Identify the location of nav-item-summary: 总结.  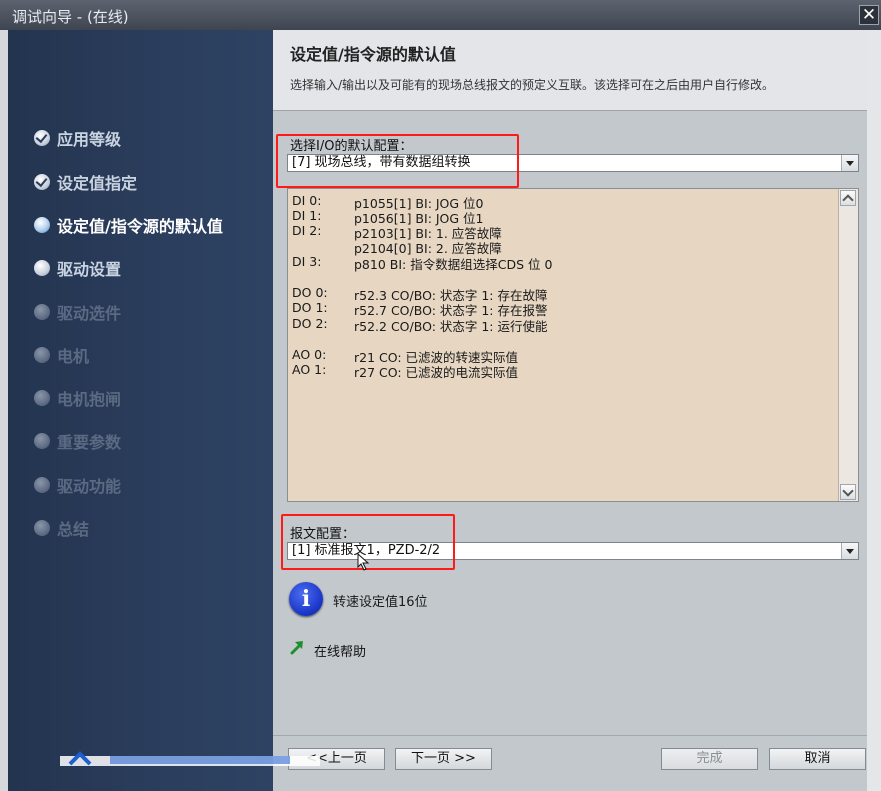
(61, 528).